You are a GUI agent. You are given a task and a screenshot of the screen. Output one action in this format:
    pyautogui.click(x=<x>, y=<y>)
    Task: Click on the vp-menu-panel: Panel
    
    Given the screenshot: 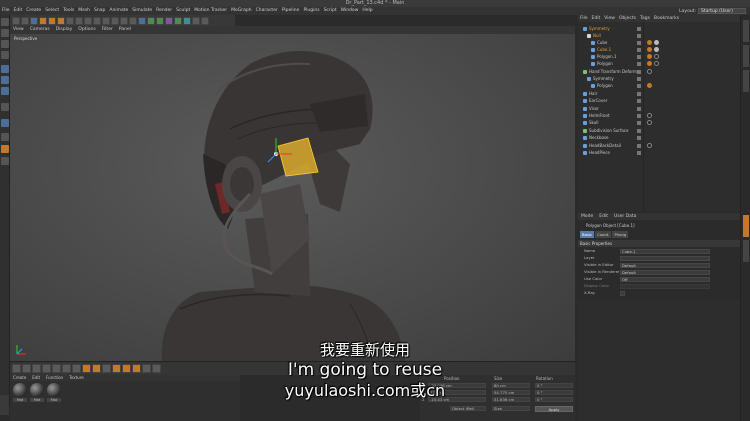 What is the action you would take?
    pyautogui.click(x=125, y=30)
    